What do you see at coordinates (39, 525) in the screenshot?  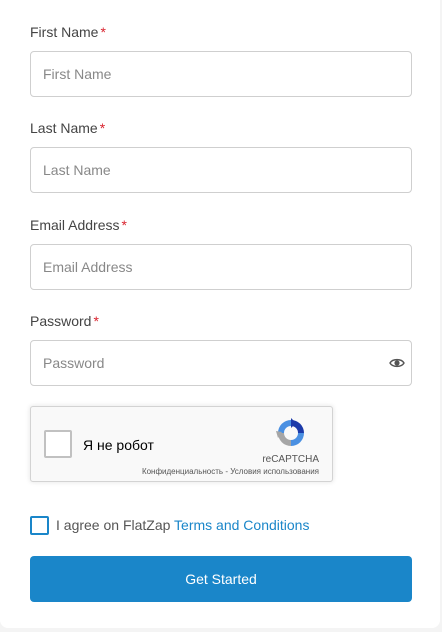 I see `terms-checkbox` at bounding box center [39, 525].